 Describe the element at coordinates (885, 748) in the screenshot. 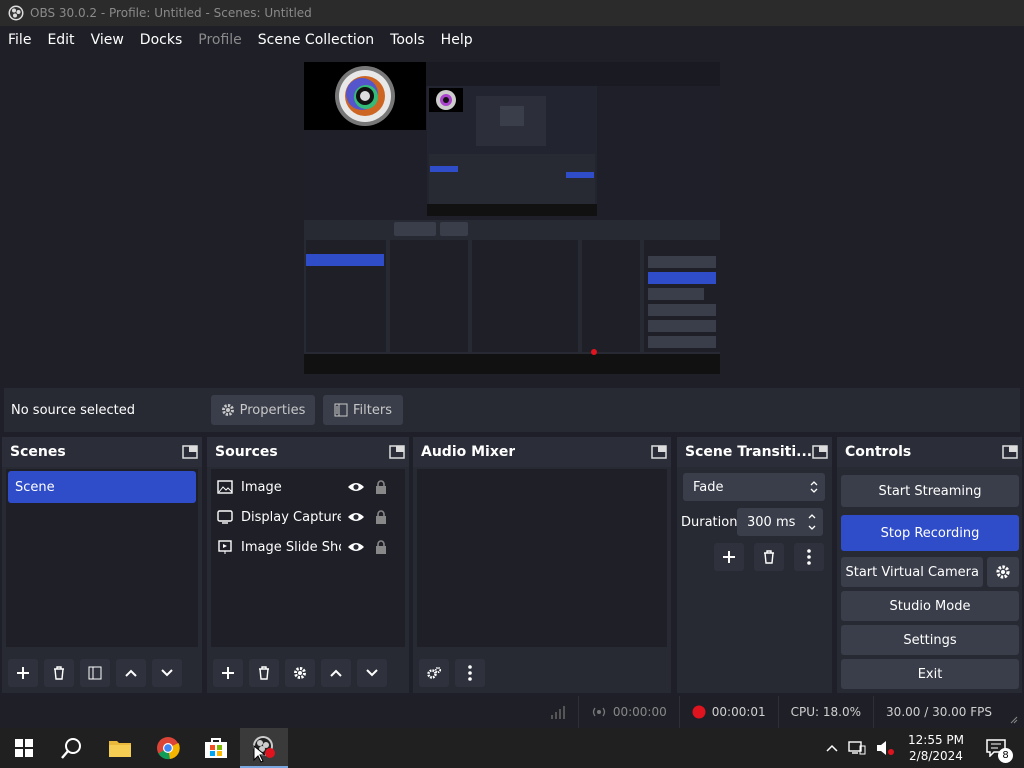

I see `volume-muted-icon` at that location.